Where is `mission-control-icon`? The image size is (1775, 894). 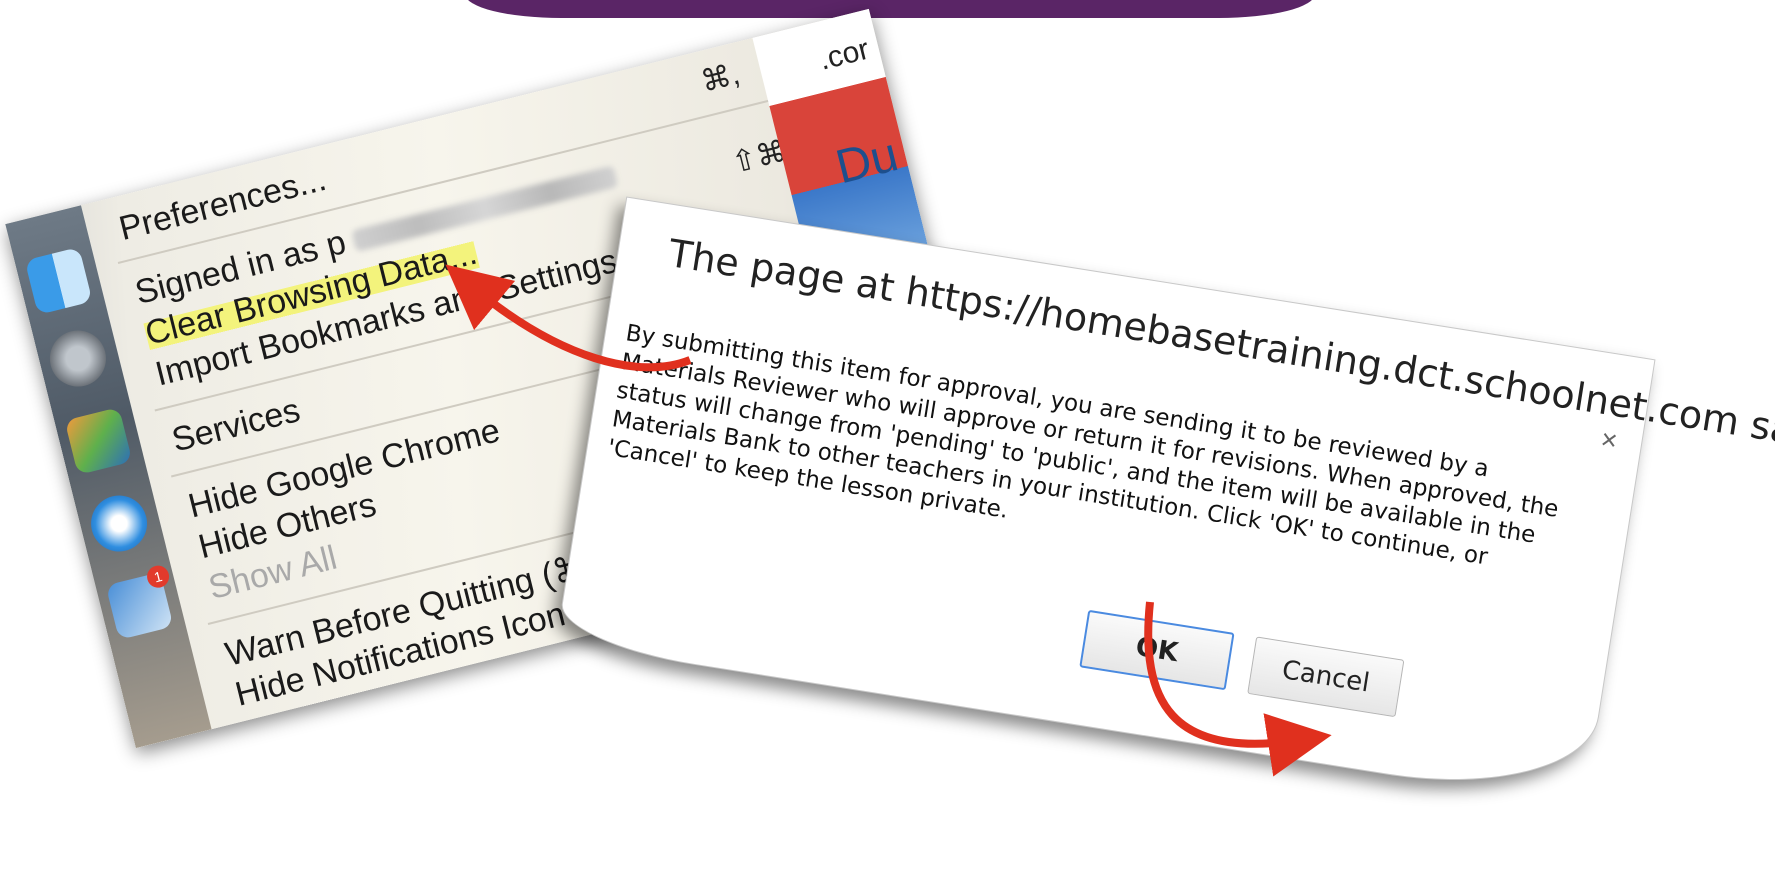 mission-control-icon is located at coordinates (98, 441).